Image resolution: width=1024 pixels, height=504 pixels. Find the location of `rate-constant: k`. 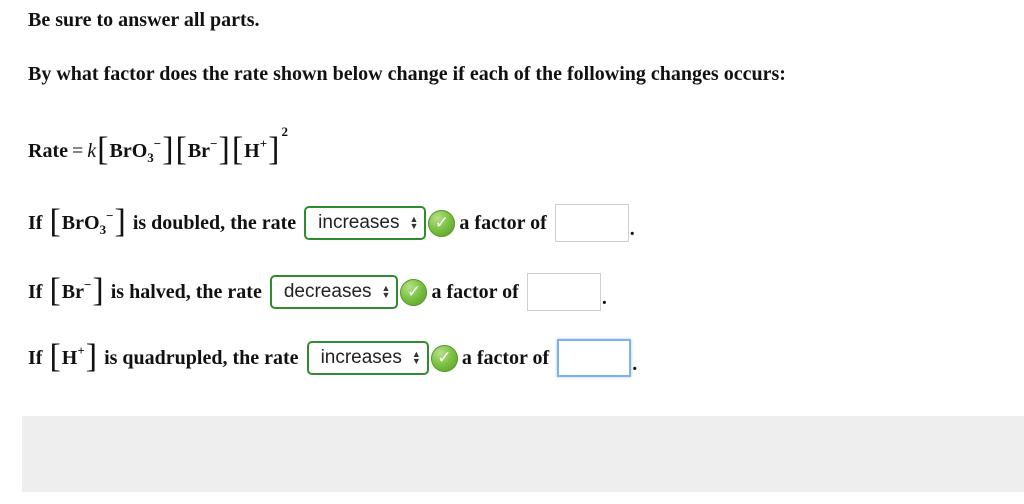

rate-constant: k is located at coordinates (92, 150).